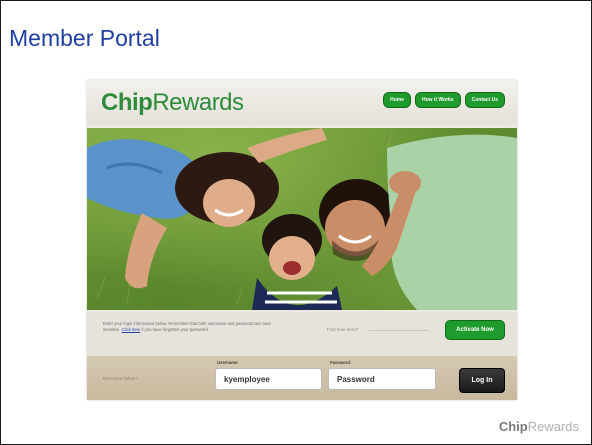 This screenshot has width=592, height=445. Describe the element at coordinates (198, 102) in the screenshot. I see `brand-logo-rest: Rewards` at that location.